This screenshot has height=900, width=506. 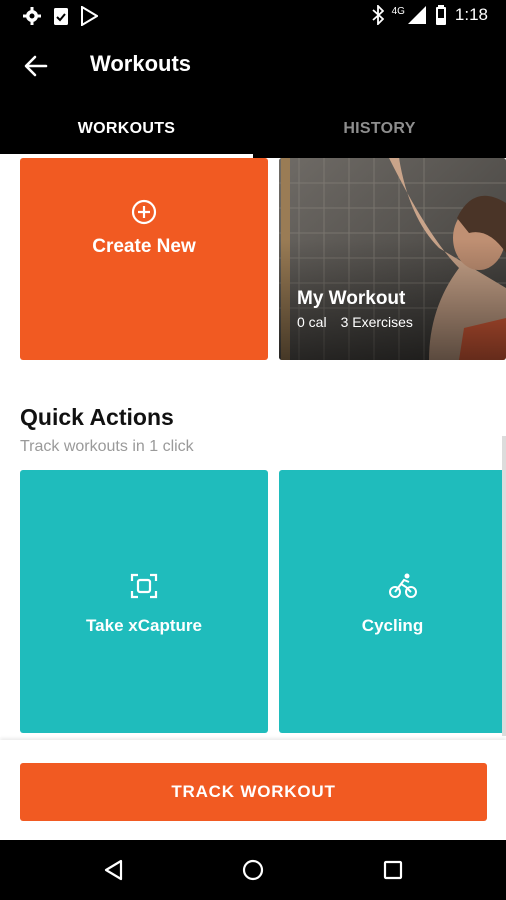 What do you see at coordinates (416, 15) in the screenshot?
I see `signal-icon` at bounding box center [416, 15].